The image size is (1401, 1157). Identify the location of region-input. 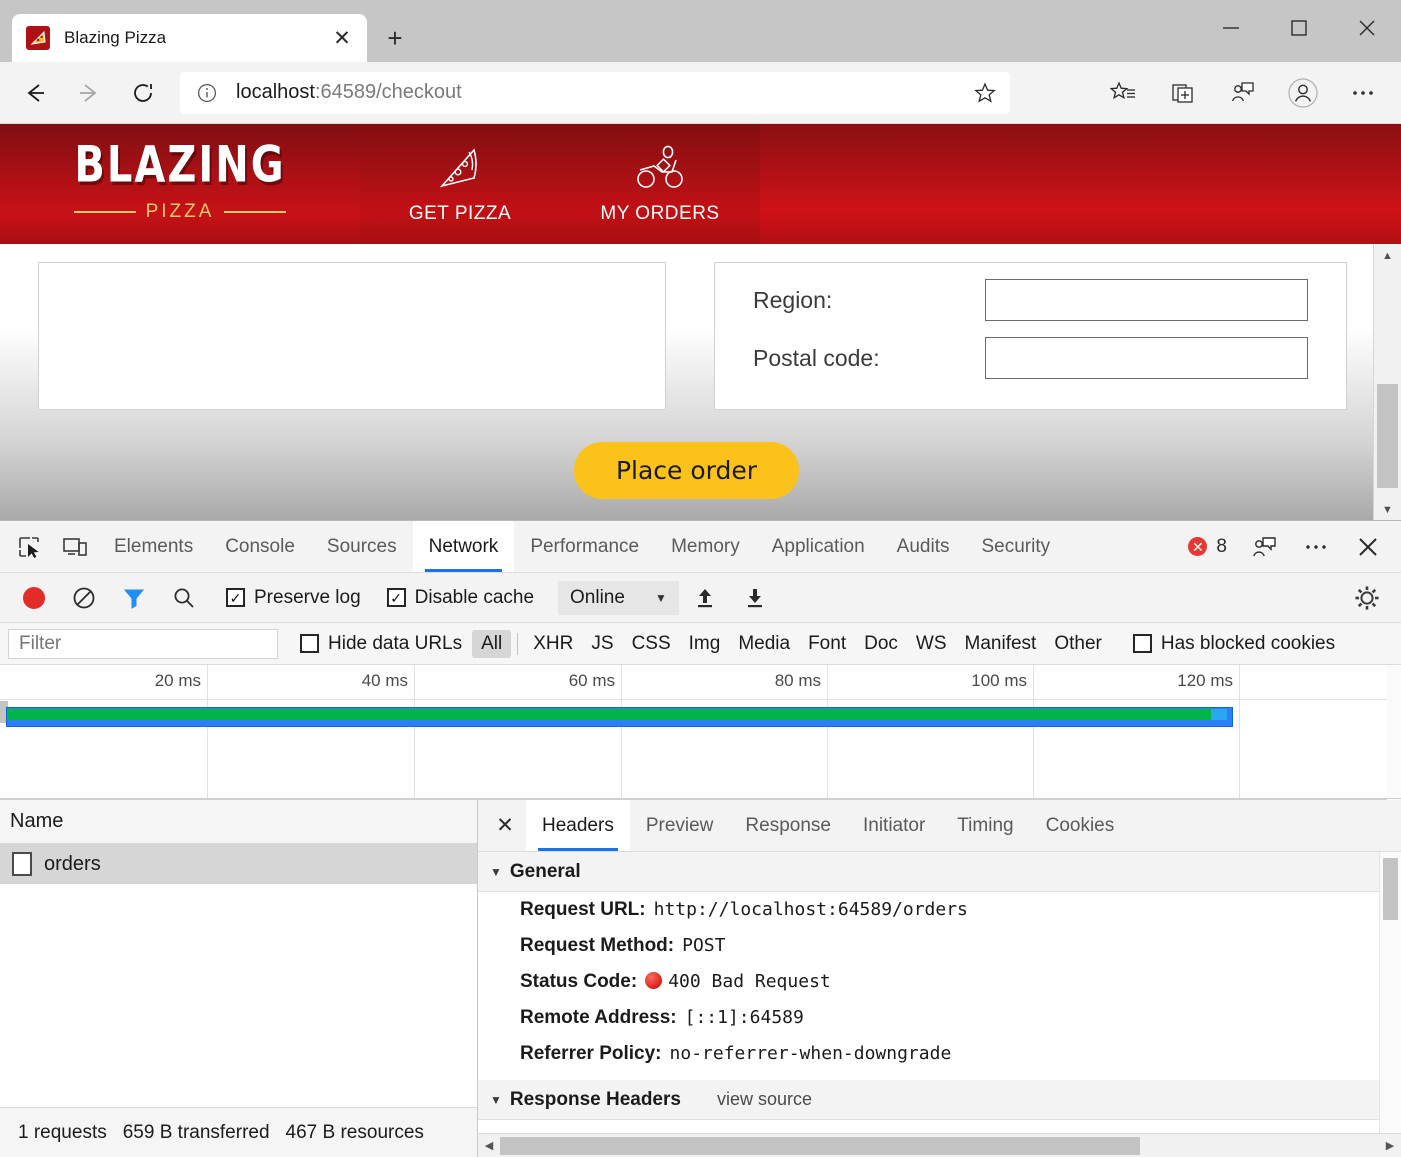
(1146, 300).